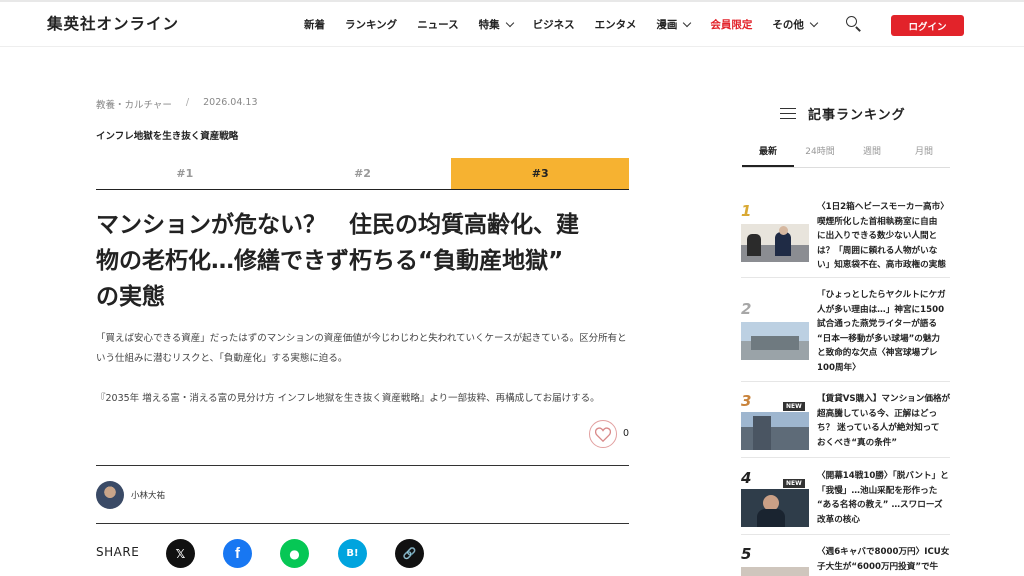 This screenshot has height=576, width=1024. What do you see at coordinates (927, 25) in the screenshot?
I see `login-button: ログイン` at bounding box center [927, 25].